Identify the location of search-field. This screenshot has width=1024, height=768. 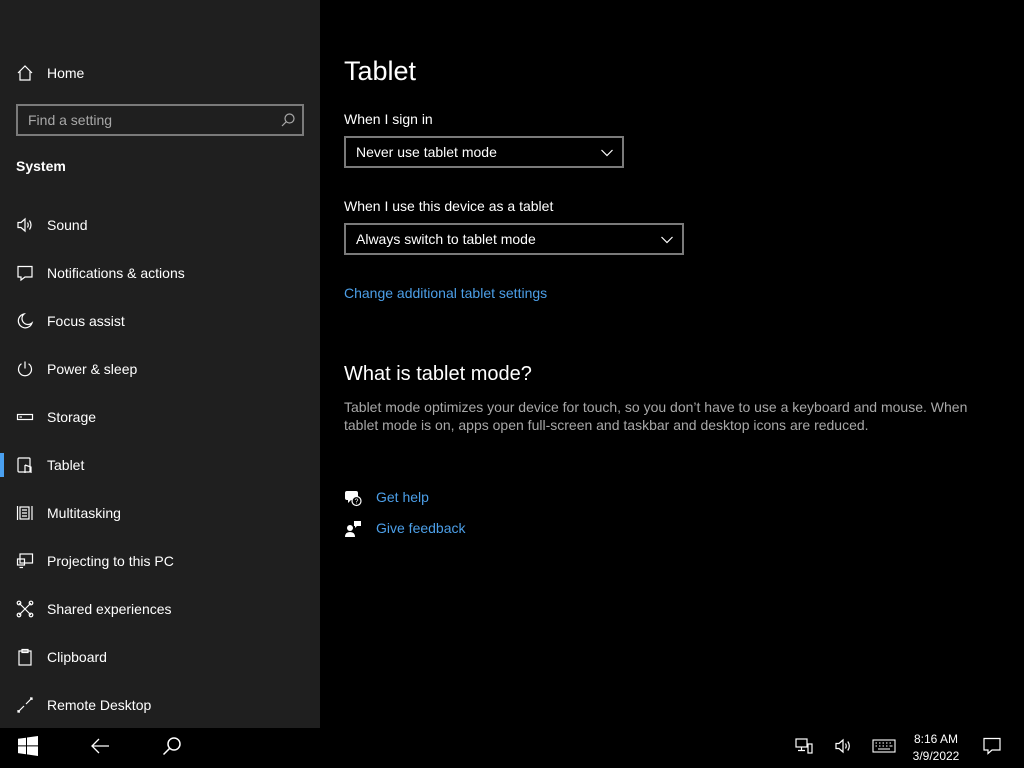
(160, 120).